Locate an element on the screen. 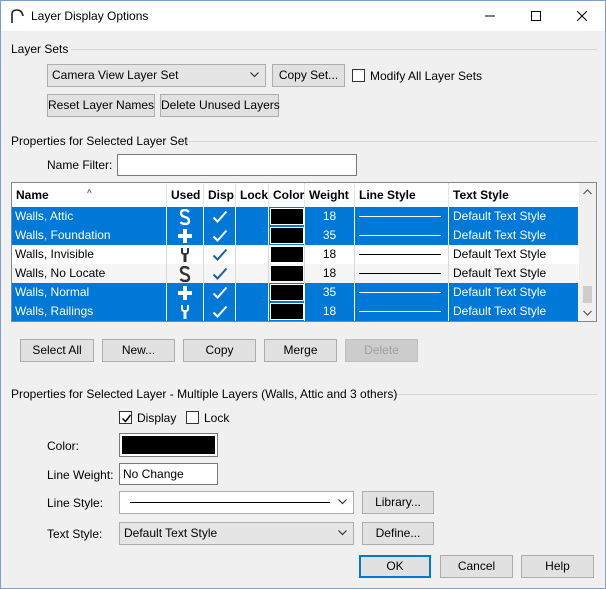  column-header-lock: Lock is located at coordinates (252, 195).